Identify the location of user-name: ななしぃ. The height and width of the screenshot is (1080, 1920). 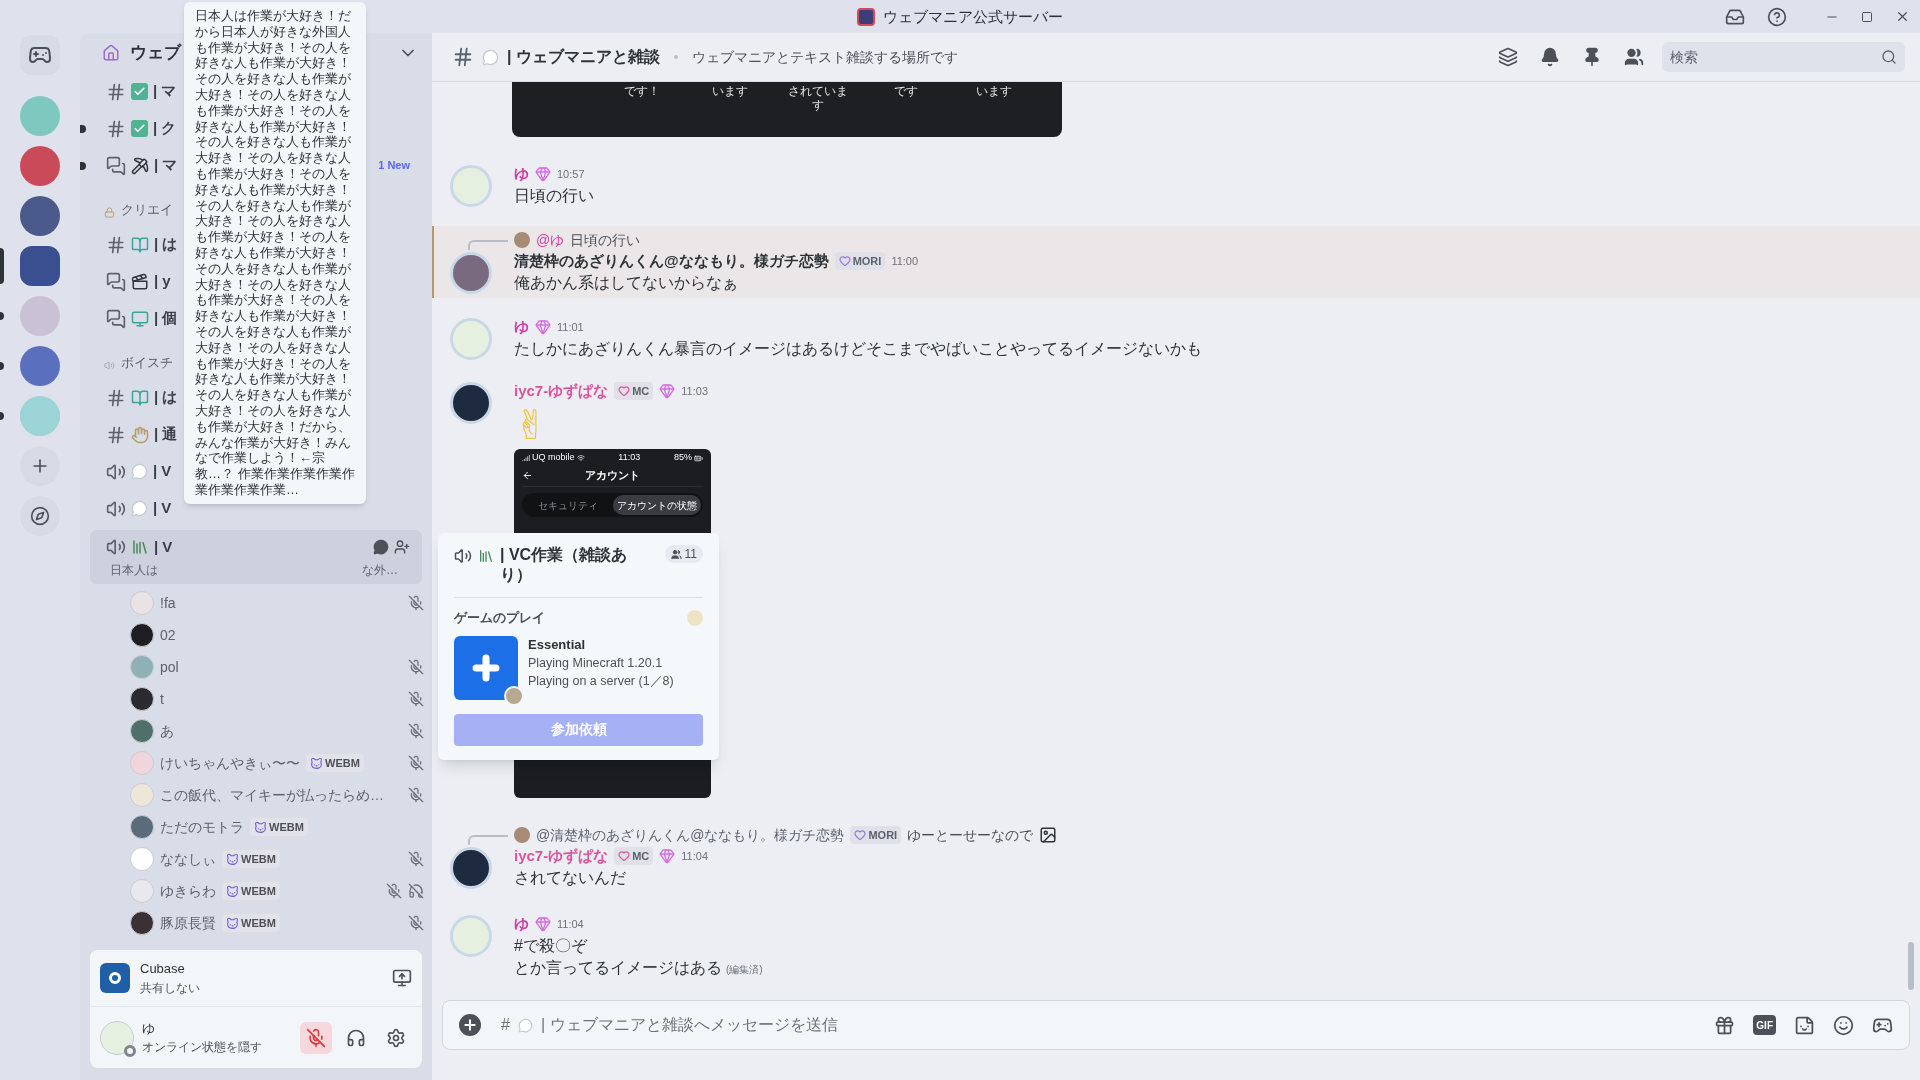
(188, 859).